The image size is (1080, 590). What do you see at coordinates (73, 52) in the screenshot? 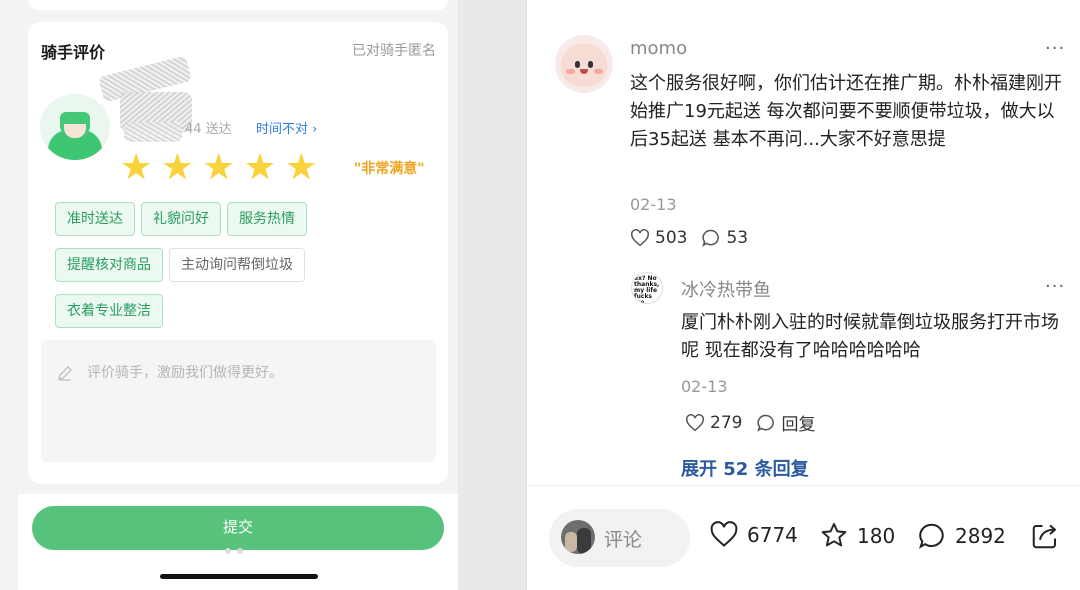
I see `rider-review-title: 骑手评价` at bounding box center [73, 52].